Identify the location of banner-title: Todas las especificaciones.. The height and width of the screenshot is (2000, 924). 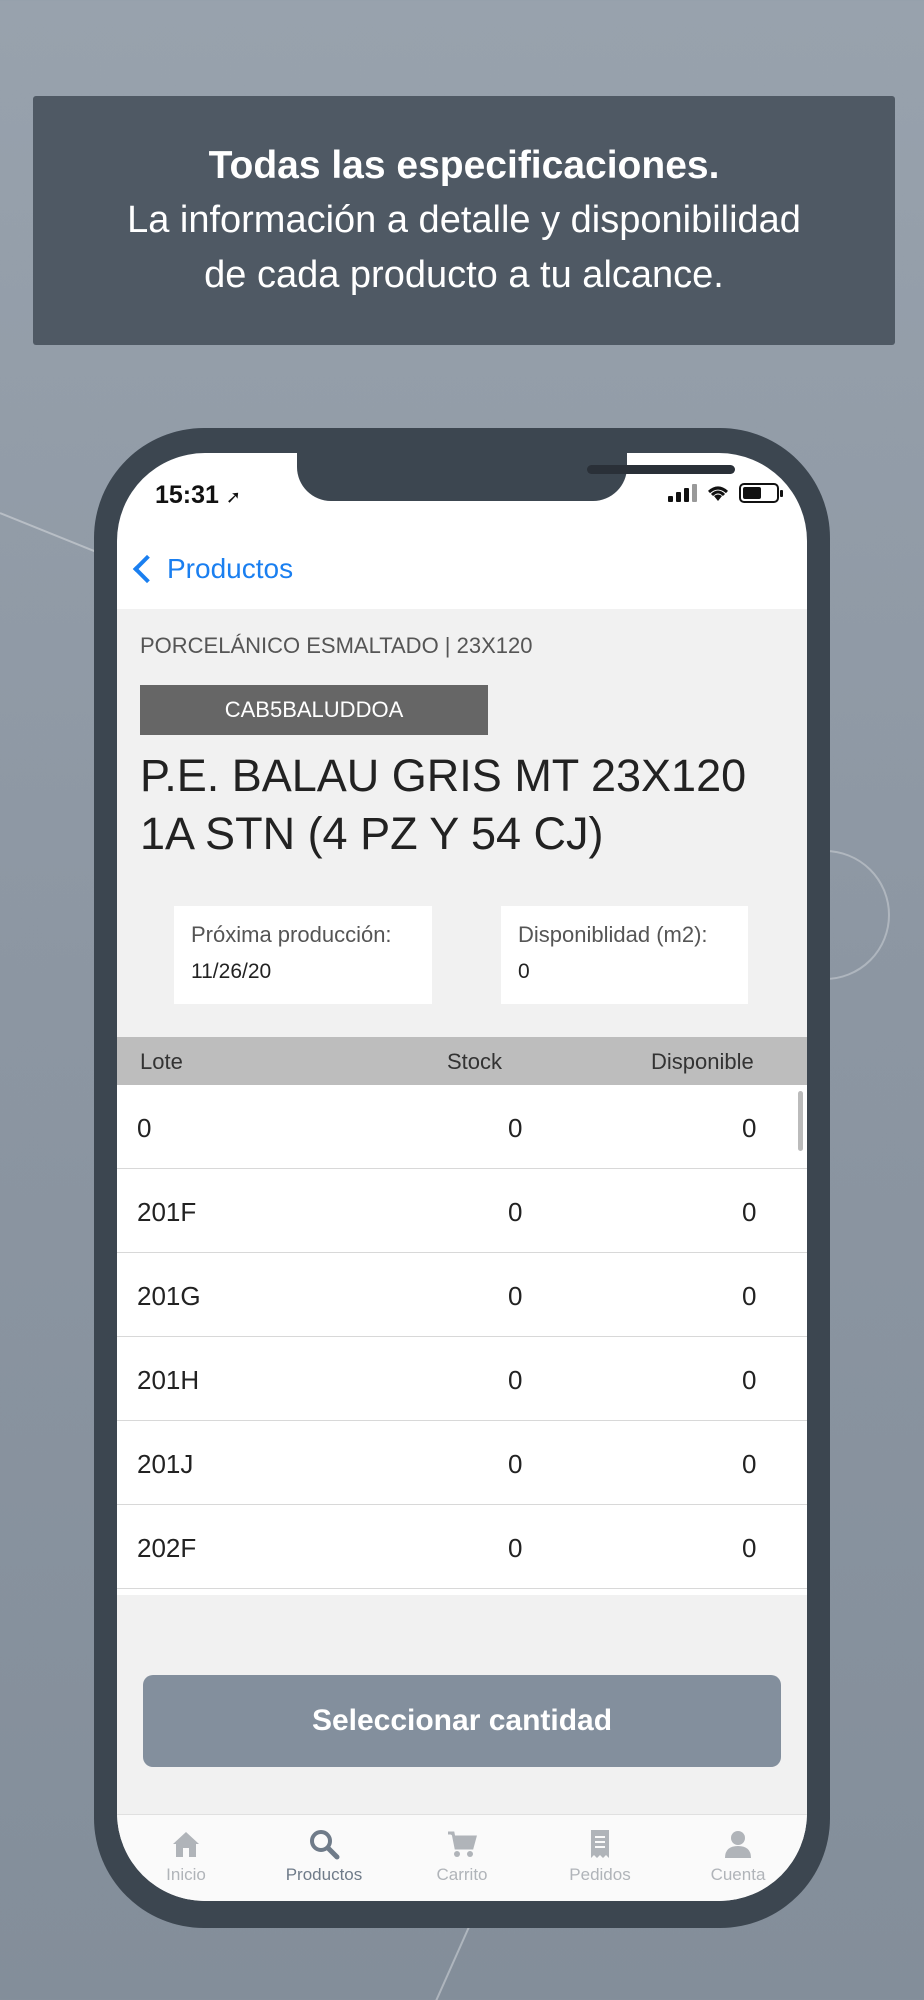
(464, 165).